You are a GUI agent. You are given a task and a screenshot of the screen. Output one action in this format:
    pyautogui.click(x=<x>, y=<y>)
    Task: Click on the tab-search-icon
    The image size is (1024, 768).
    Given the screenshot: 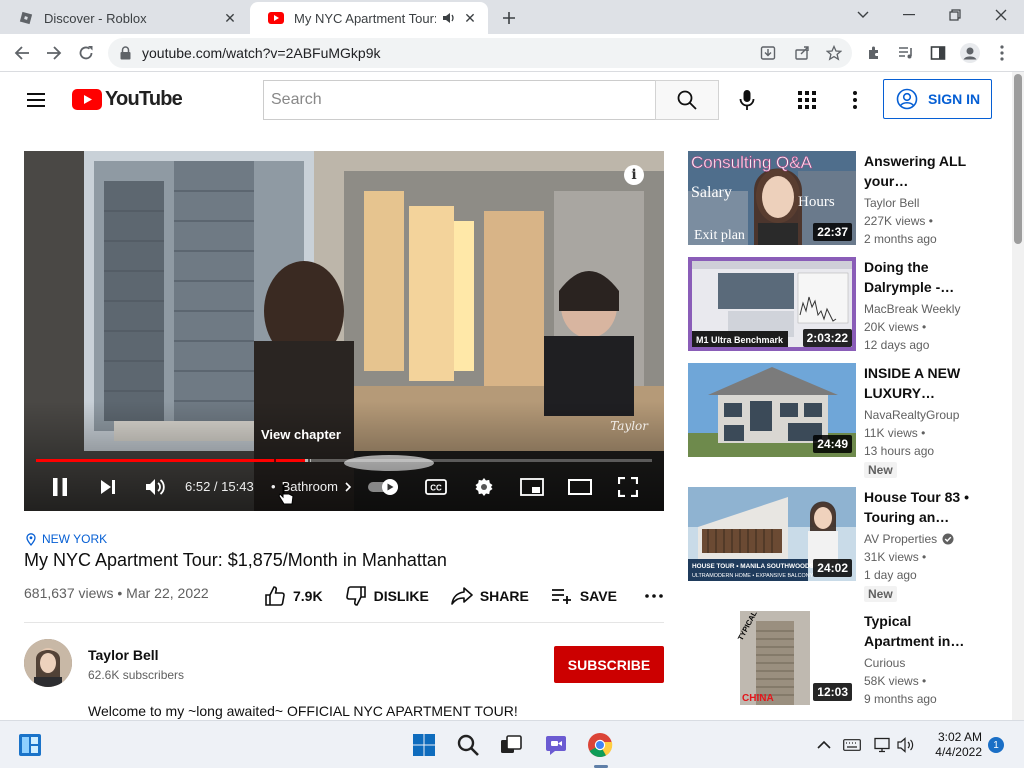 What is the action you would take?
    pyautogui.click(x=863, y=15)
    